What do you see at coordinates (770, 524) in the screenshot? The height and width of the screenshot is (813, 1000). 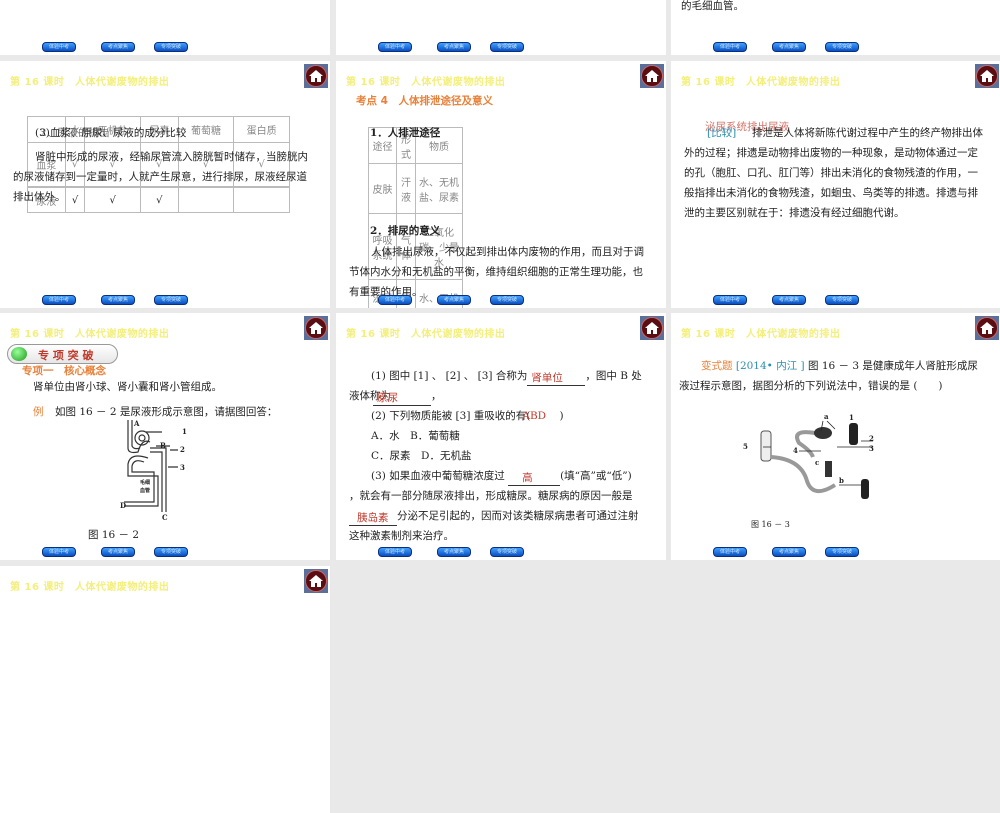 I see `figure-caption: 图 16 － 3` at bounding box center [770, 524].